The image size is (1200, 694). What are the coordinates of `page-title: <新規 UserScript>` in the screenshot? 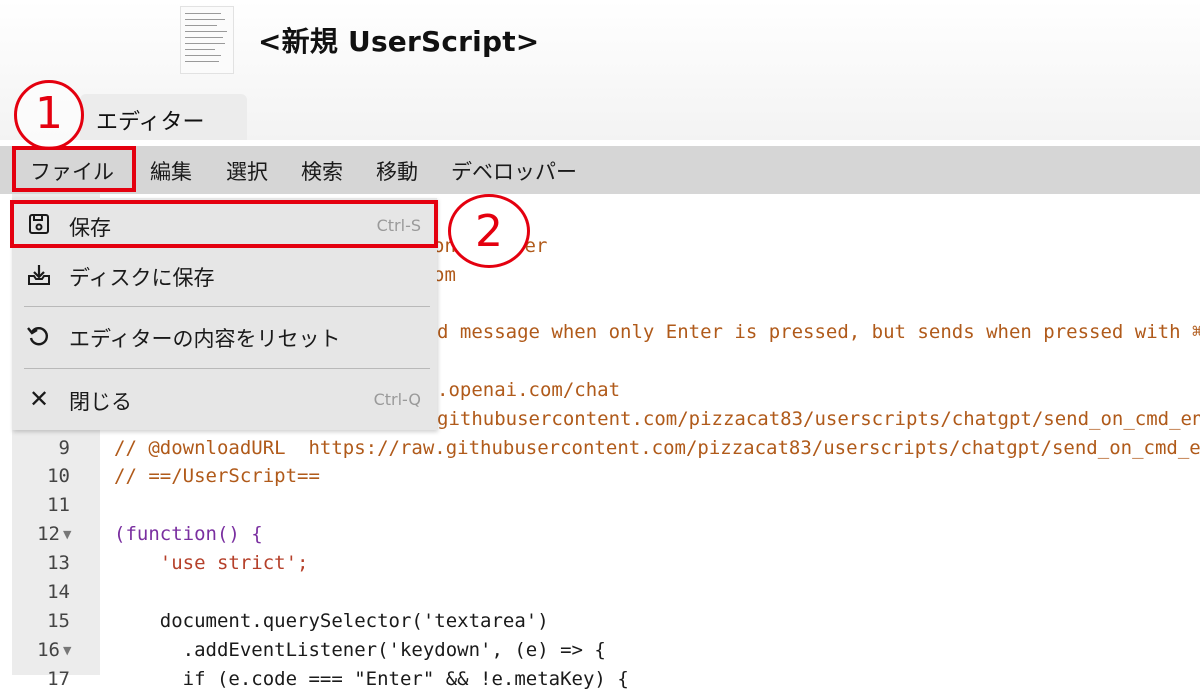 It's located at (399, 41).